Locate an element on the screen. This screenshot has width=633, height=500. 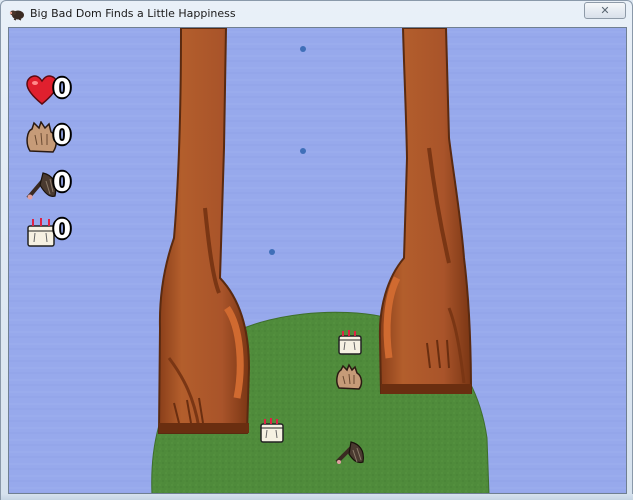
hud-shovels: 0 is located at coordinates (55, 186).